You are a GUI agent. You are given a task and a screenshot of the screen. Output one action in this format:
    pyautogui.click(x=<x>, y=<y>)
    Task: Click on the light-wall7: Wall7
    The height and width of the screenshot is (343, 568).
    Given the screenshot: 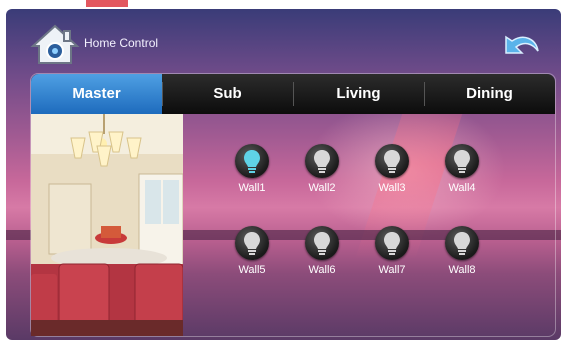 What is the action you would take?
    pyautogui.click(x=392, y=251)
    